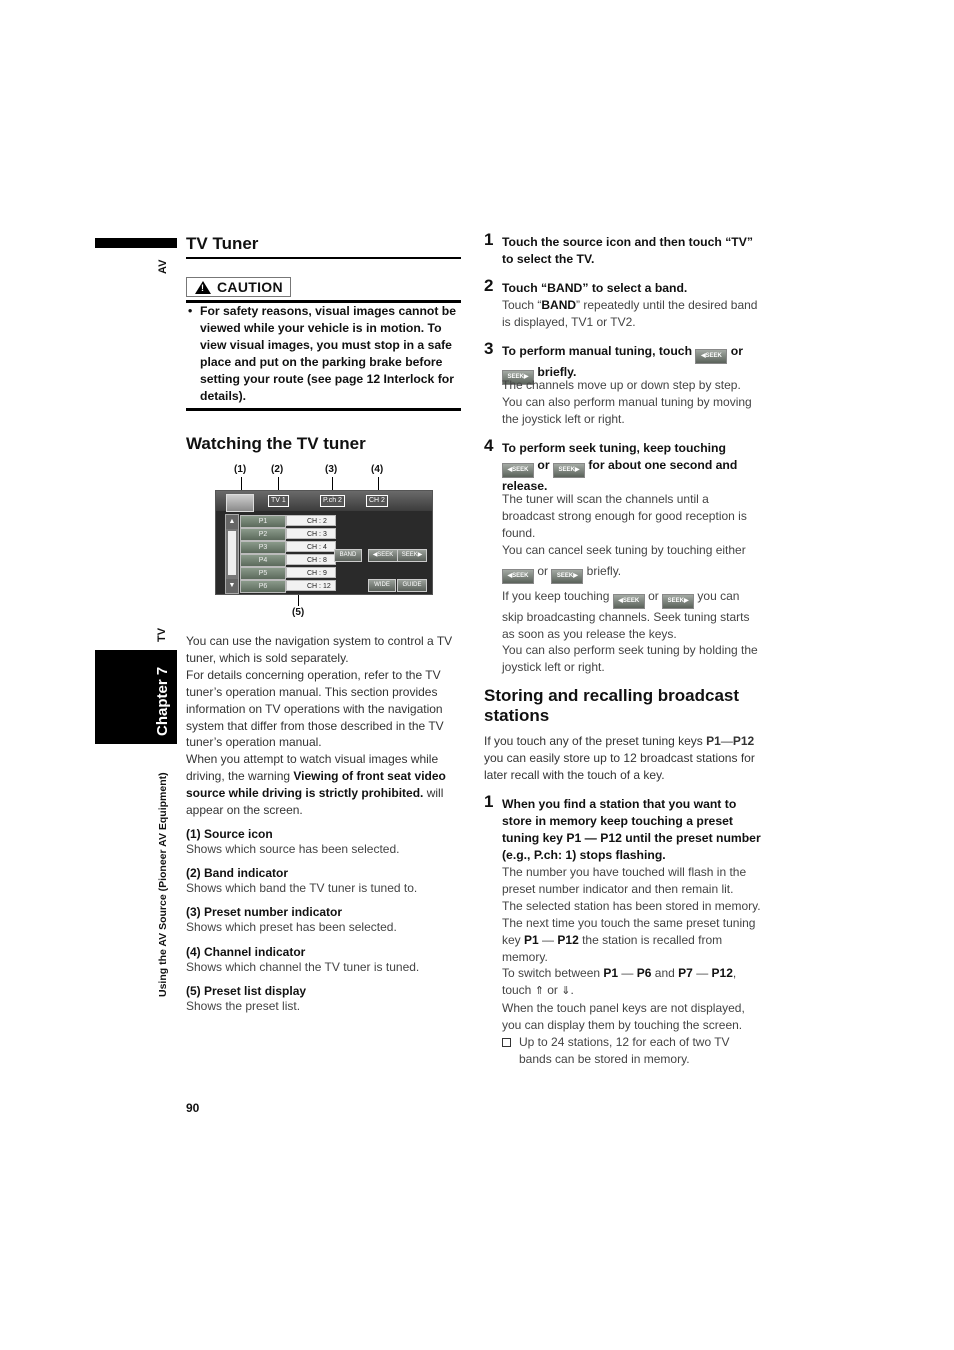 This screenshot has height=1350, width=954. I want to click on preset-channel: CH : 4, so click(311, 546).